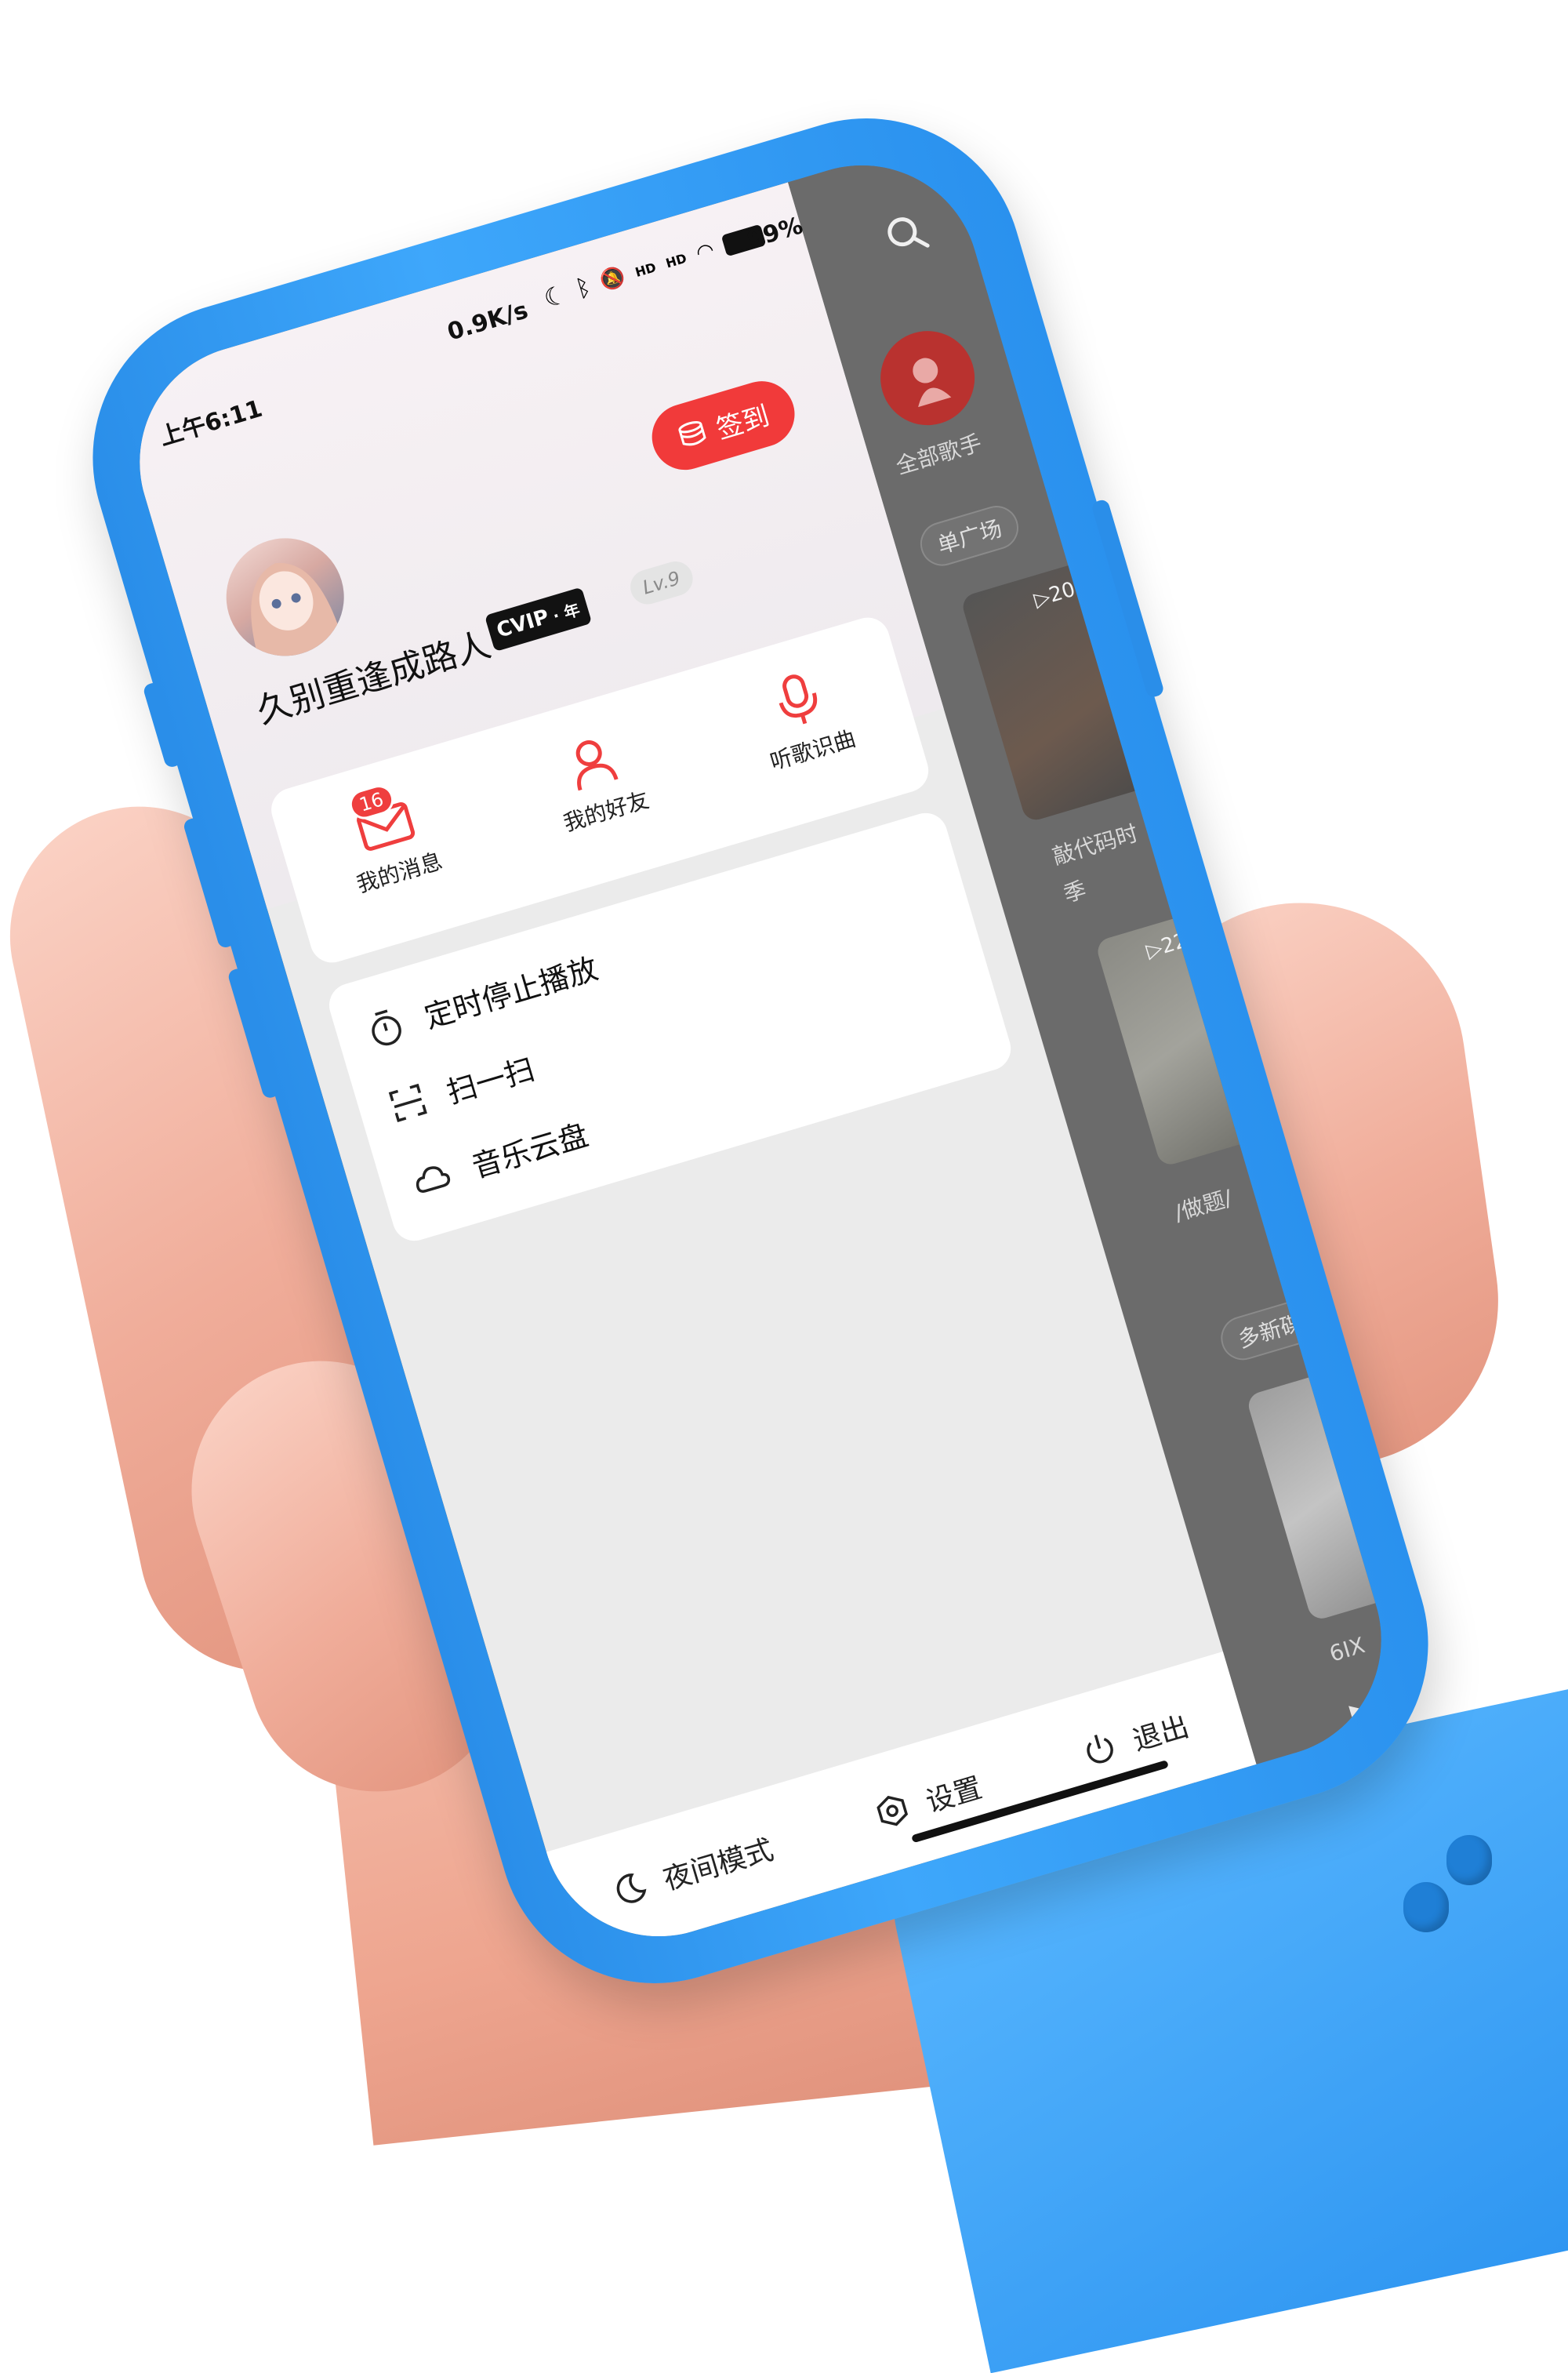  I want to click on logout-button: 退出, so click(1136, 1738).